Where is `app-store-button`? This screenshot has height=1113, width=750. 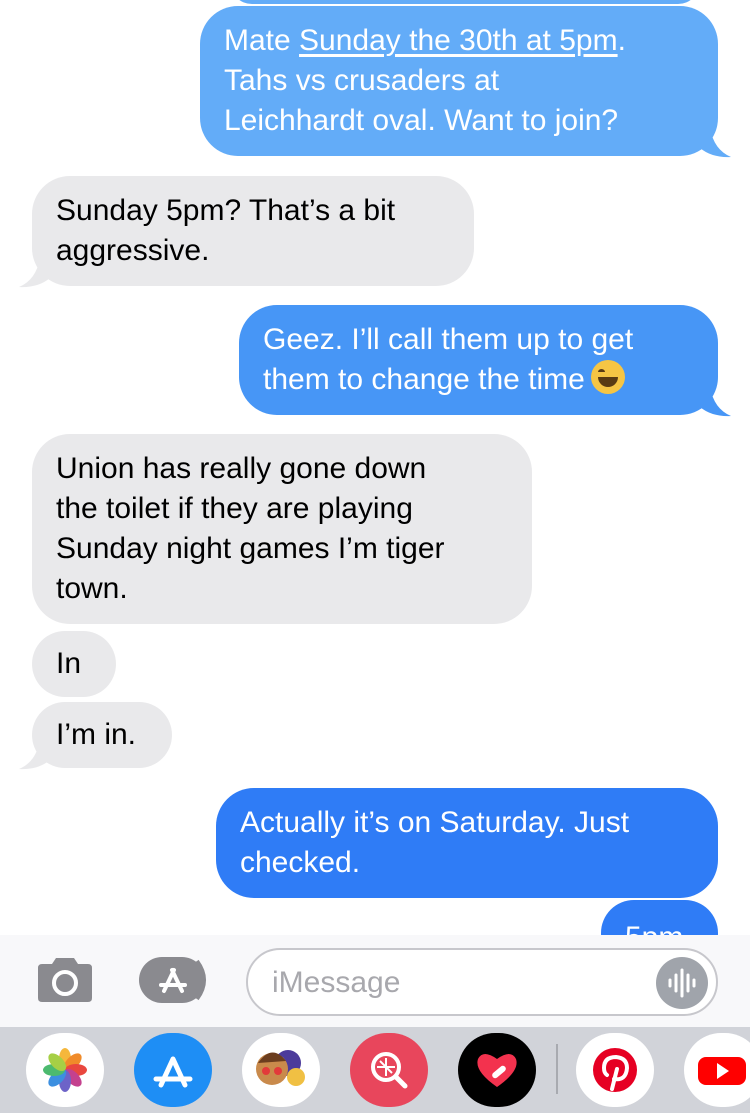
app-store-button is located at coordinates (173, 1070).